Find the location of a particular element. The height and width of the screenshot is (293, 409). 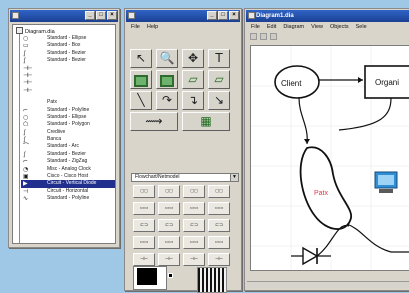

tree-root: Diagram.dia is located at coordinates (35, 31).